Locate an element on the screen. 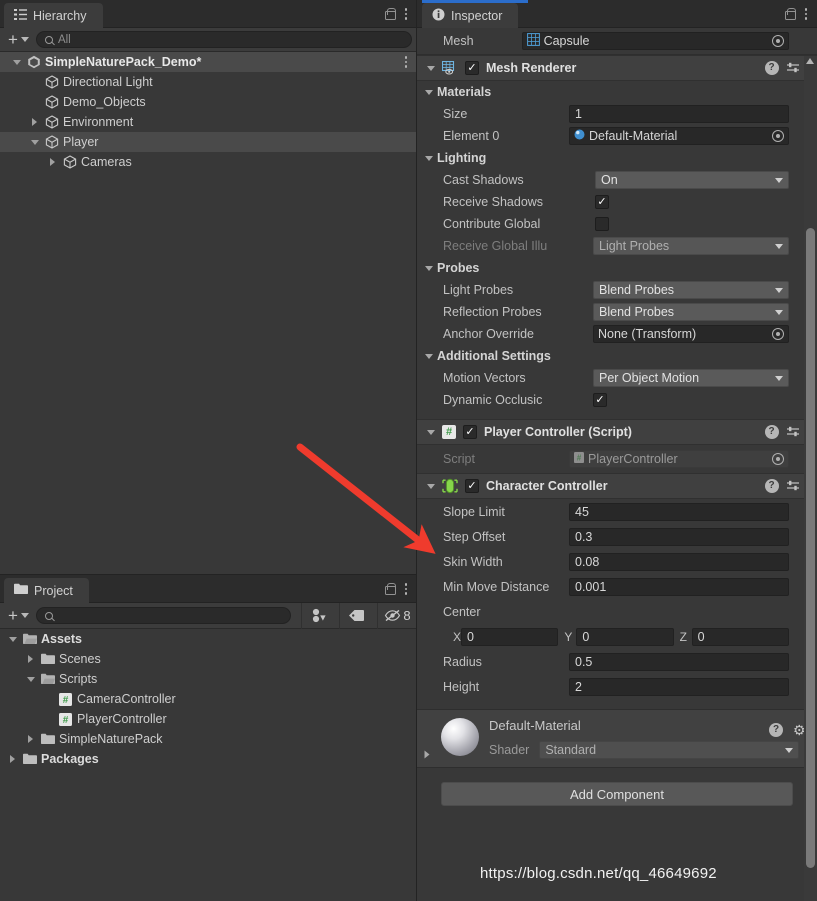  center-z-input: 0 is located at coordinates (740, 636).